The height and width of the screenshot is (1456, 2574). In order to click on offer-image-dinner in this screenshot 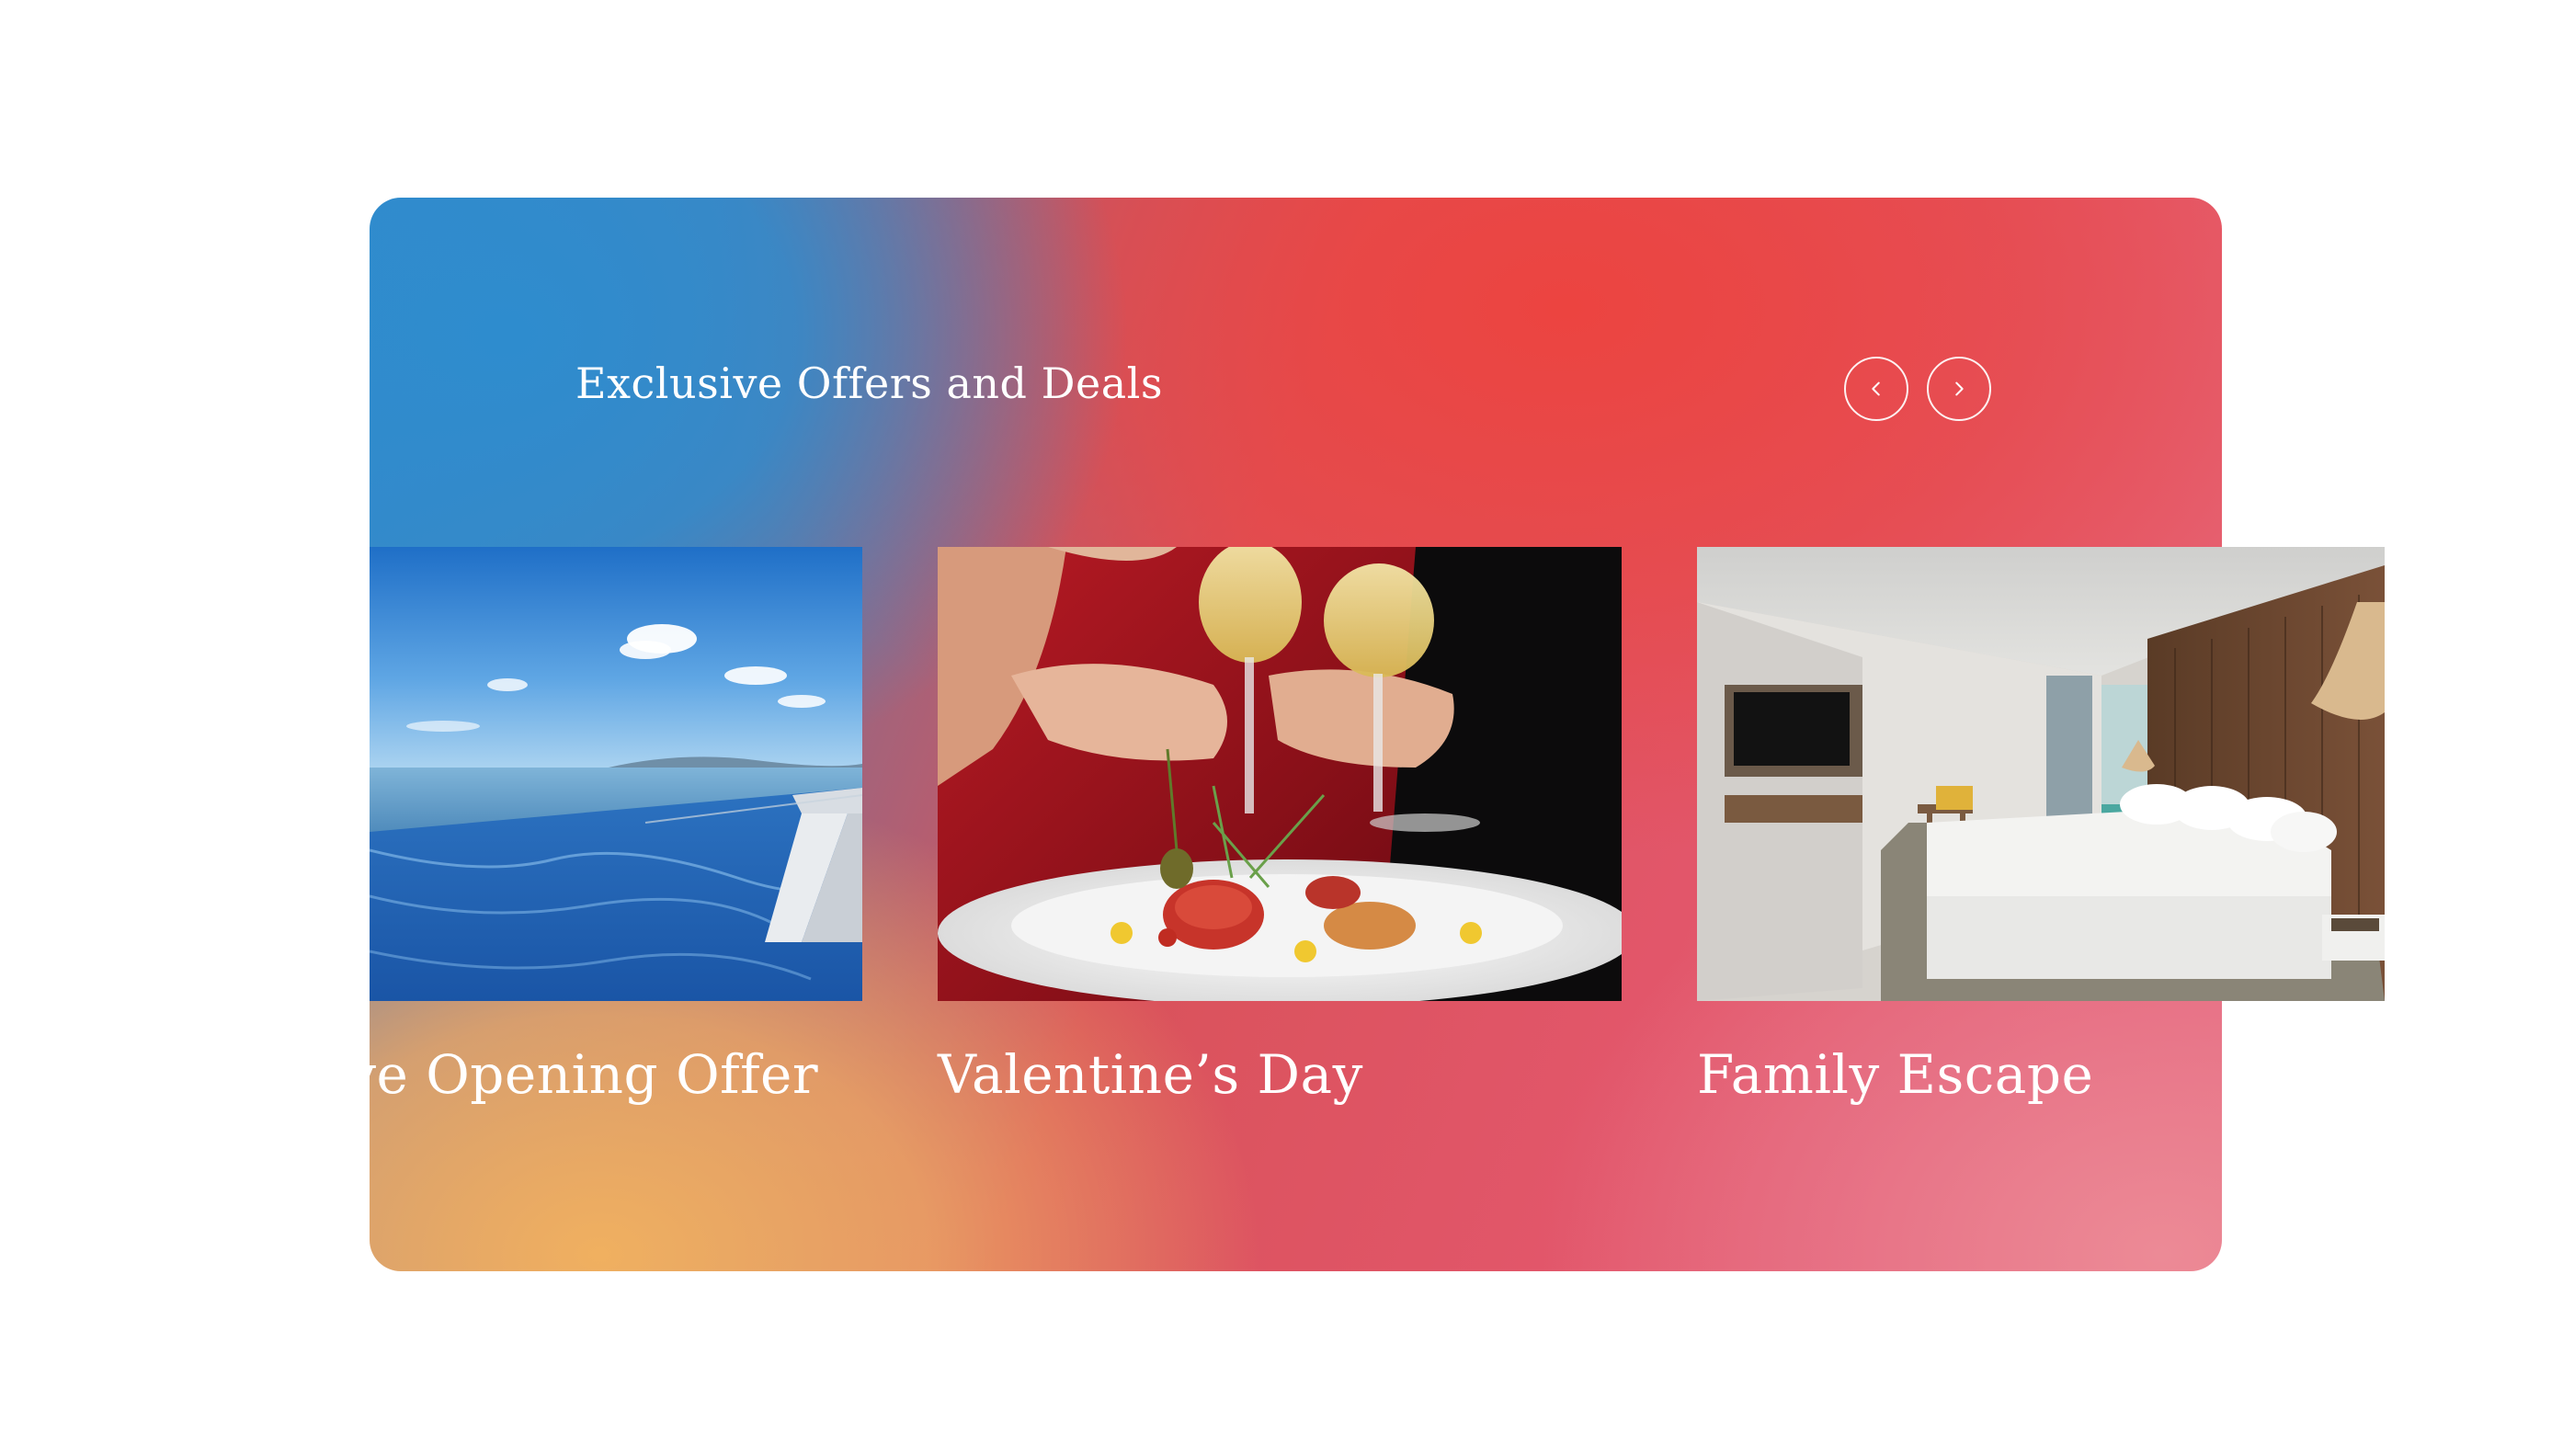, I will do `click(1280, 774)`.